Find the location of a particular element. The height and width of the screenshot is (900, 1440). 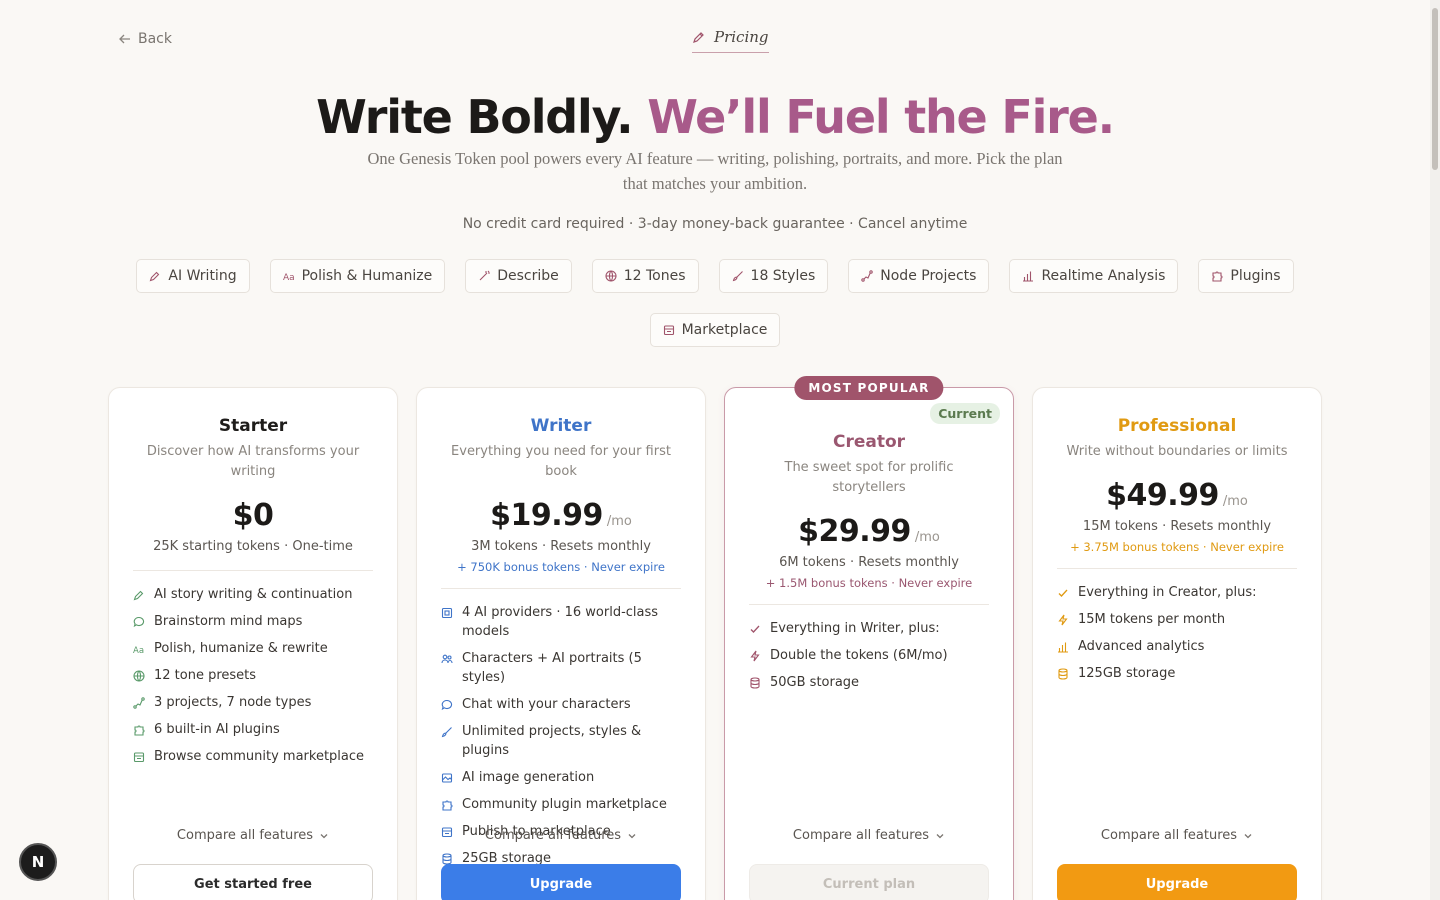

list-item: Community plugin marketplace is located at coordinates (561, 804).